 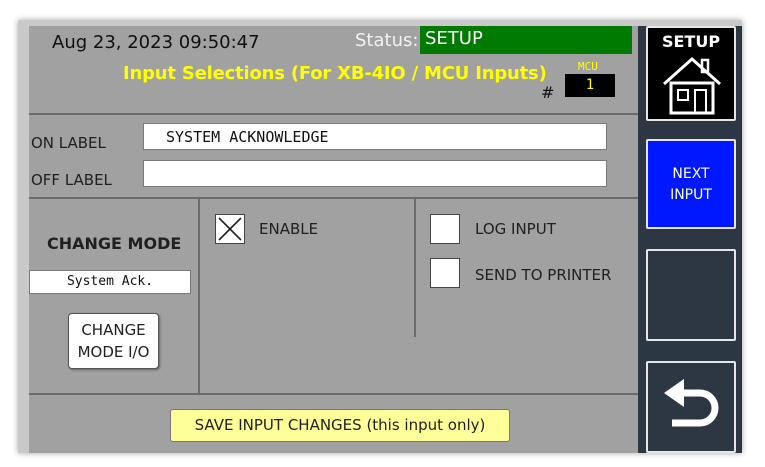 What do you see at coordinates (113, 352) in the screenshot?
I see `button-label-line2: MODE I/O` at bounding box center [113, 352].